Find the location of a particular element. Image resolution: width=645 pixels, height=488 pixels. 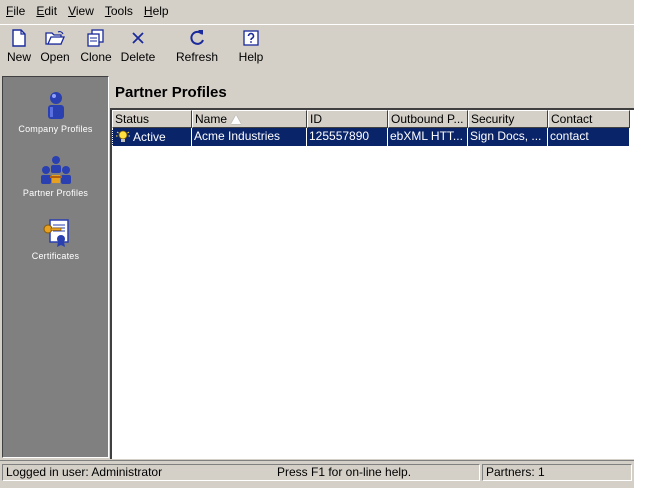

column-header-security: Security is located at coordinates (508, 119).